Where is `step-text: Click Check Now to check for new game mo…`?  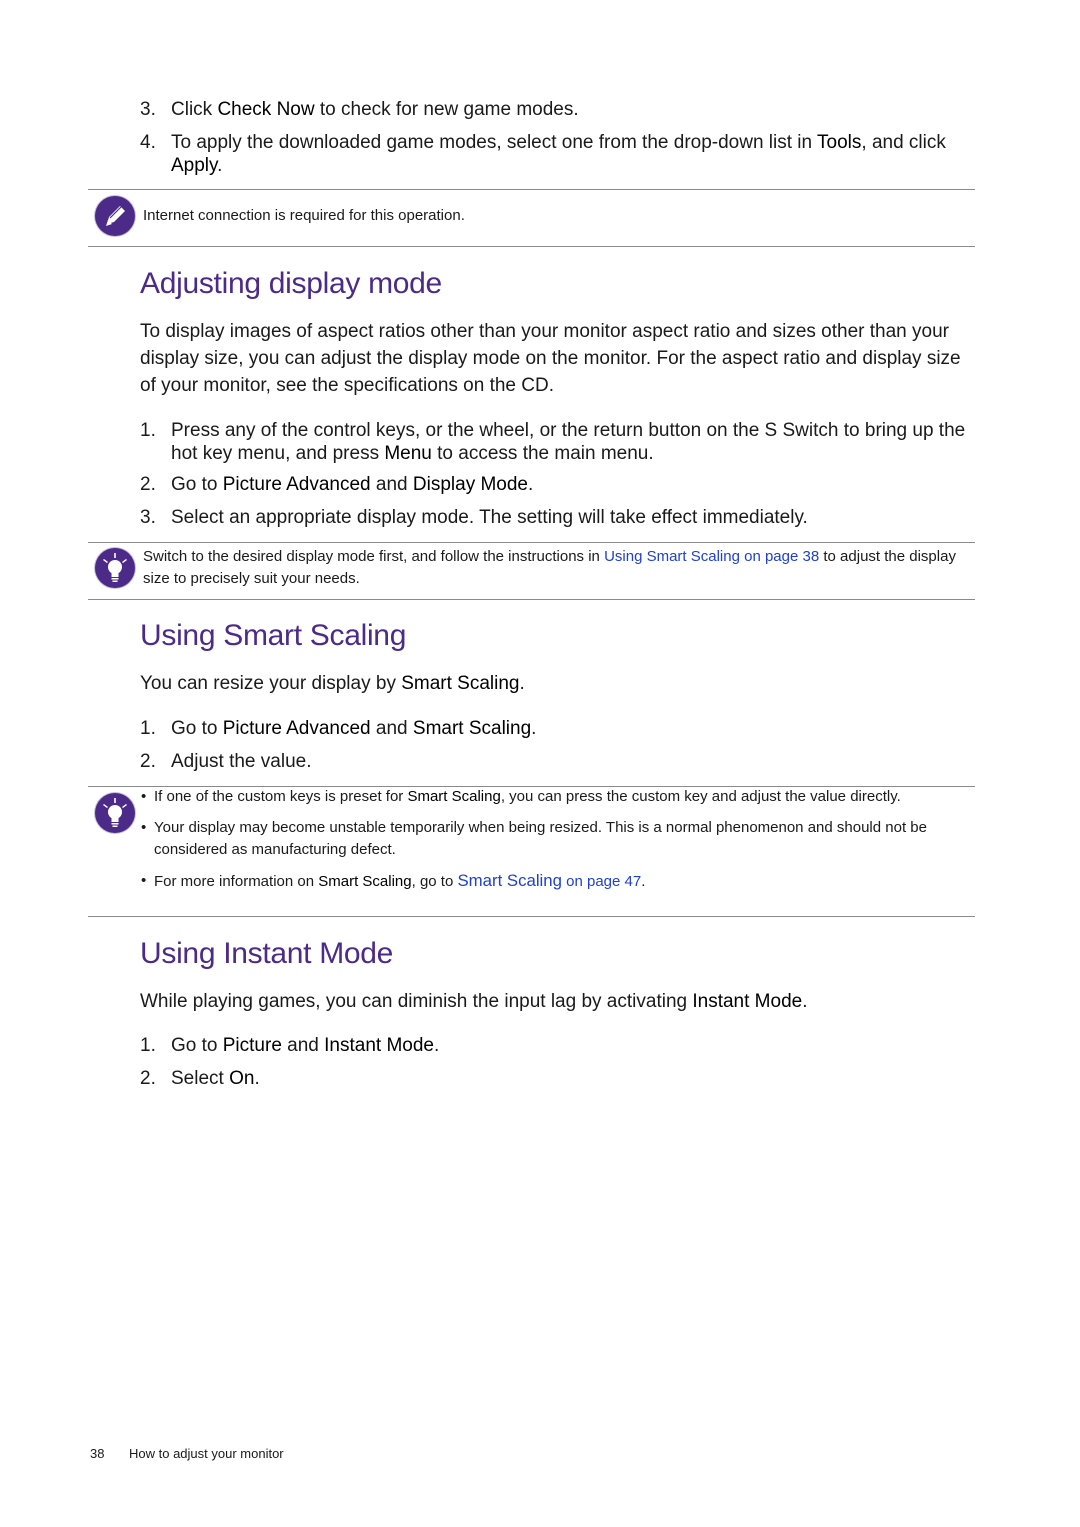 step-text: Click Check Now to check for new game mo… is located at coordinates (570, 109).